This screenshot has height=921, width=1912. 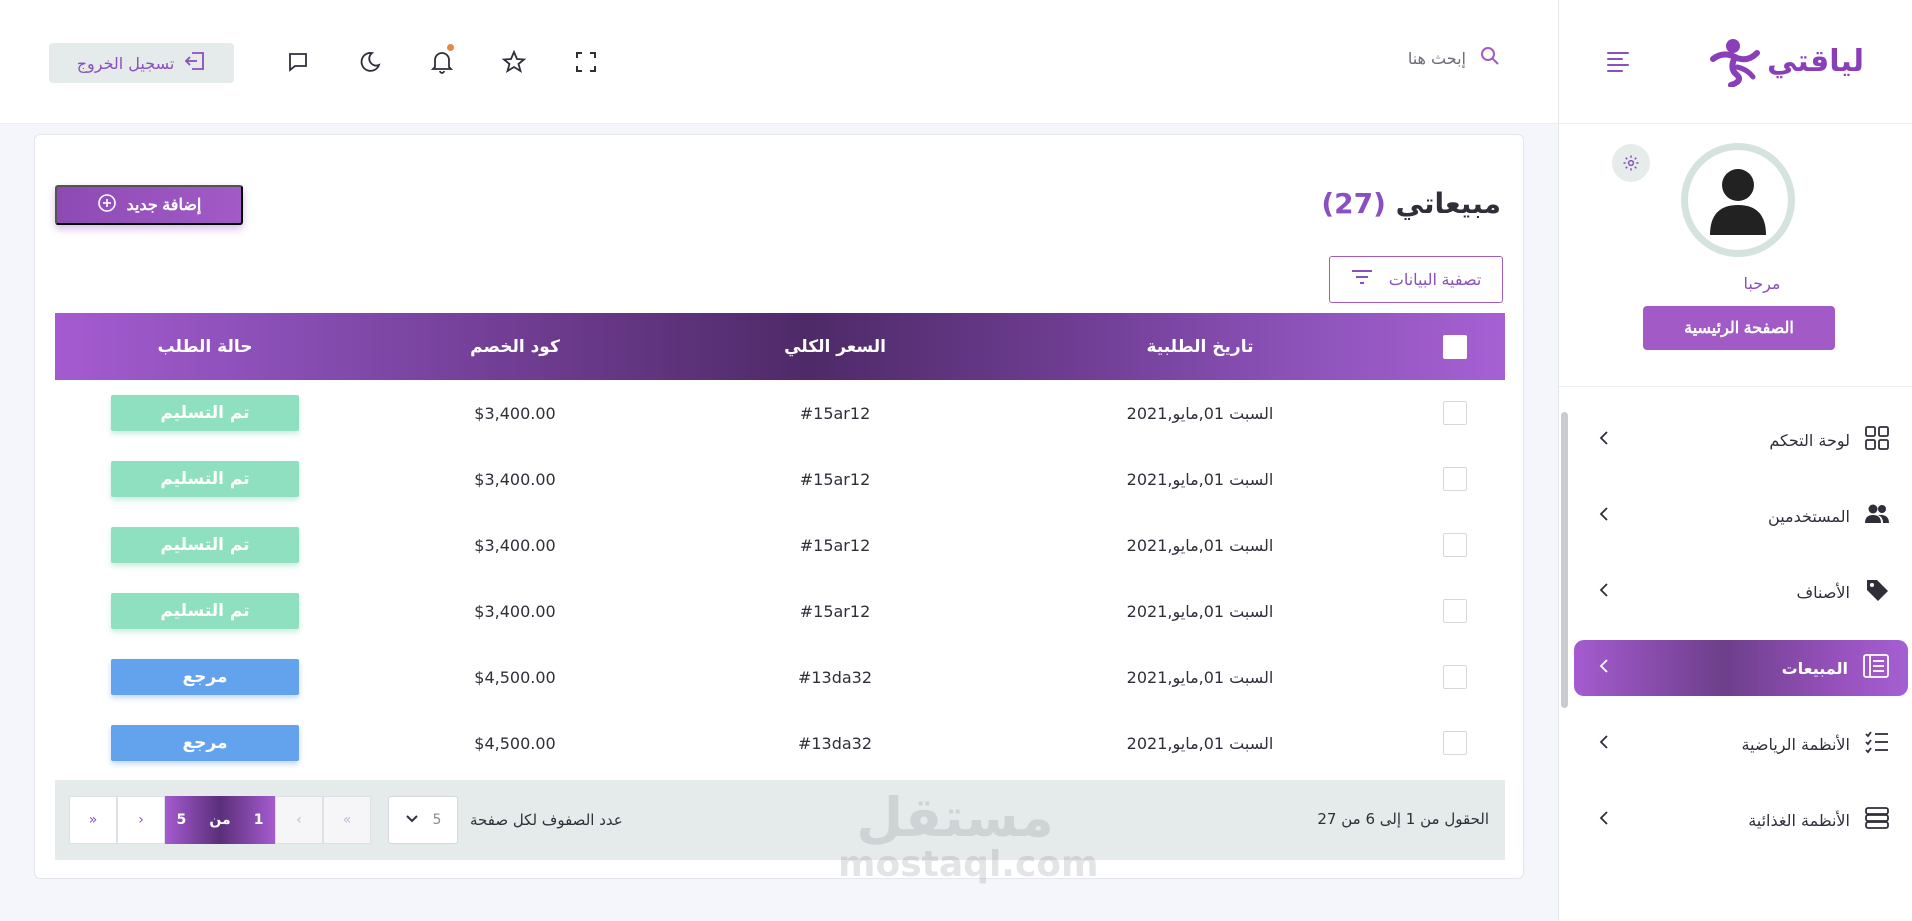 What do you see at coordinates (1814, 668) in the screenshot?
I see `sidebar-item-label: المبيعات` at bounding box center [1814, 668].